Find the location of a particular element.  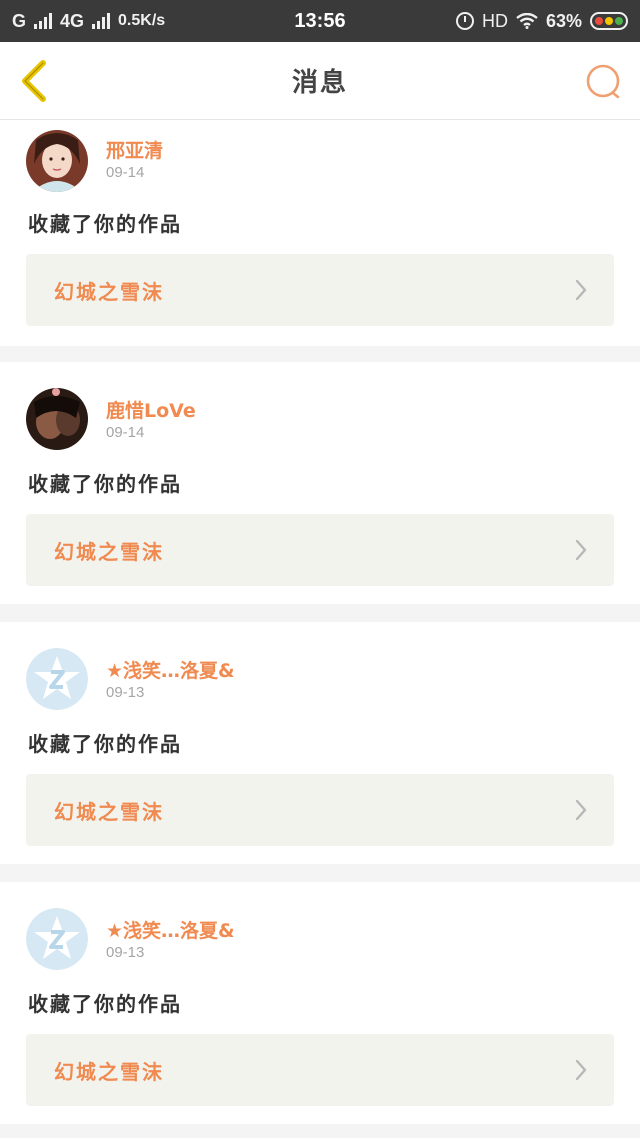

alarm-icon is located at coordinates (464, 21).